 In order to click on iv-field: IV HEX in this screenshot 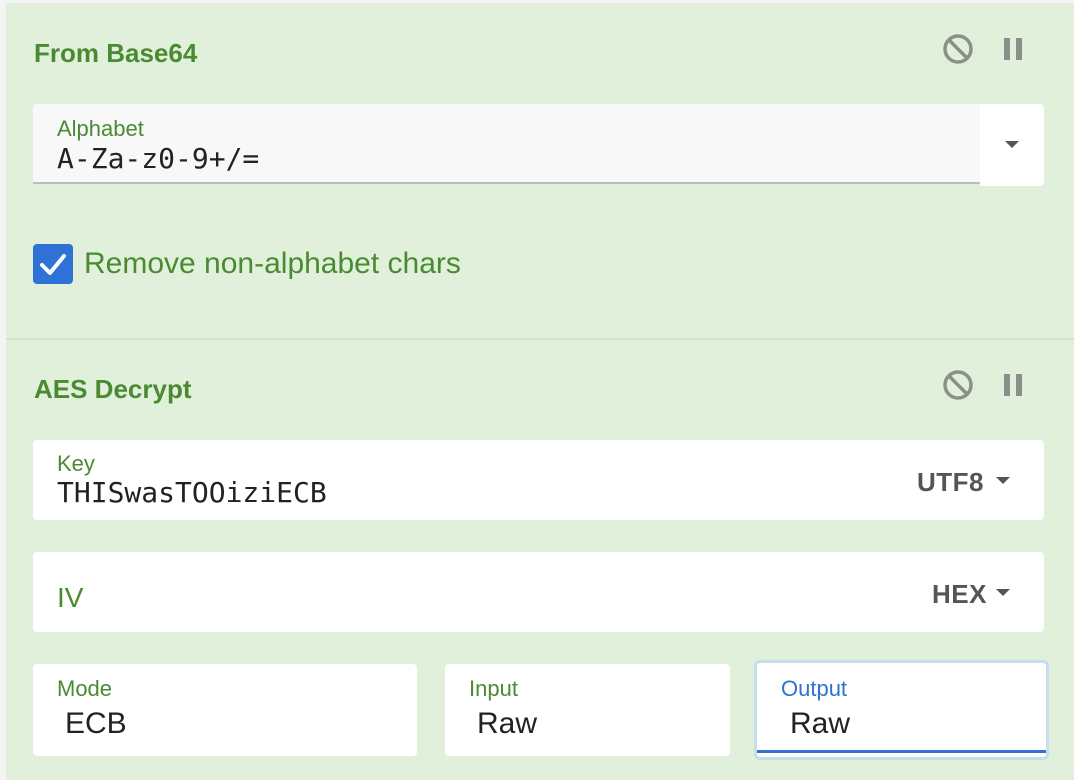, I will do `click(538, 592)`.